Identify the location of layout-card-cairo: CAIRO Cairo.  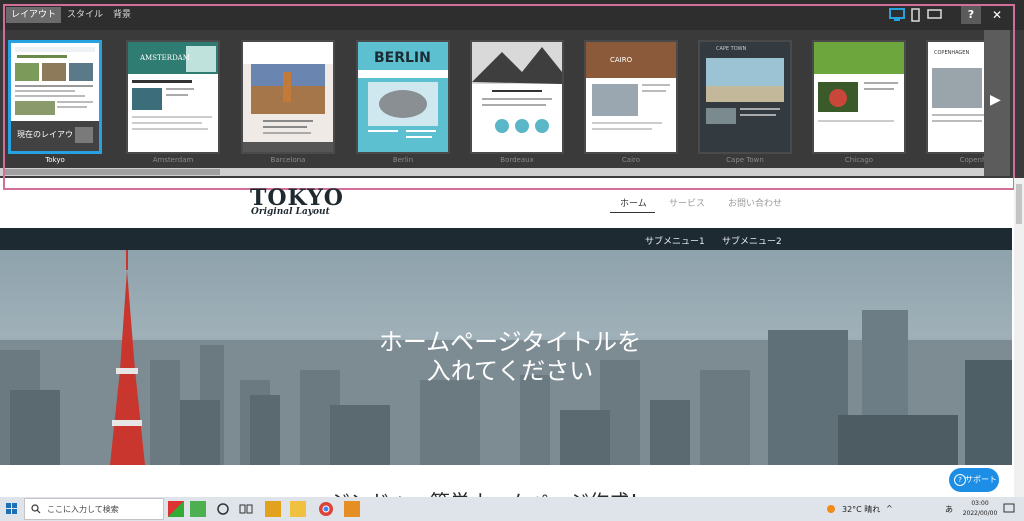
(631, 102).